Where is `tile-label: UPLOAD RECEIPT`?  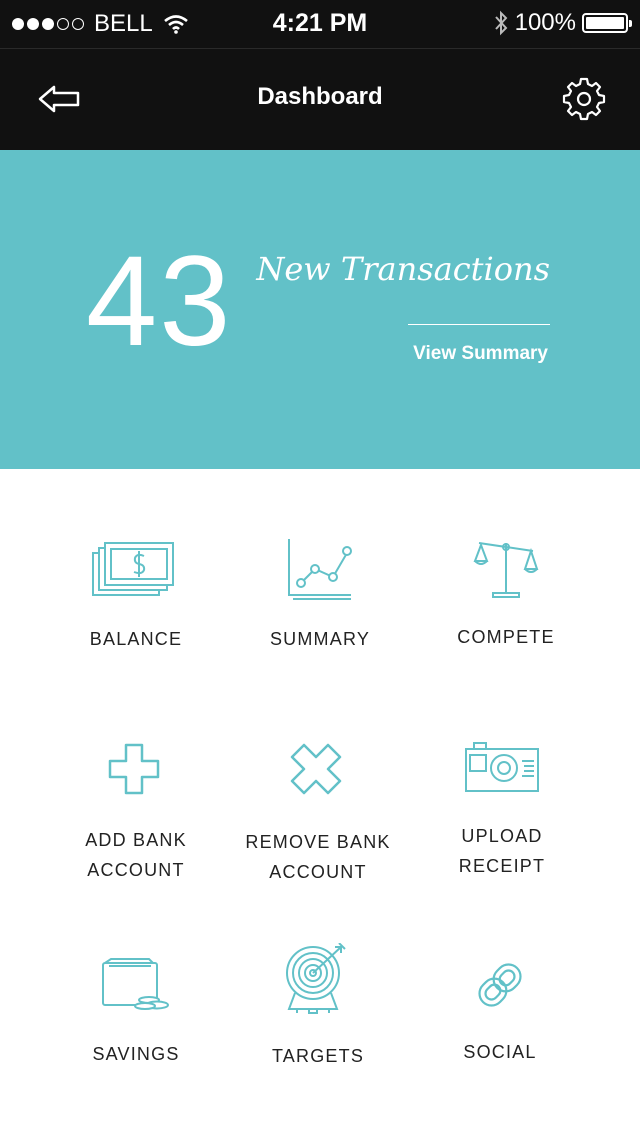
tile-label: UPLOAD RECEIPT is located at coordinates (502, 851).